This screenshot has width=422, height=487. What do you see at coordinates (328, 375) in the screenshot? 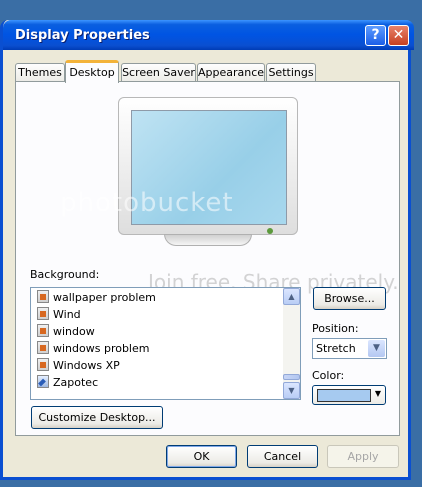
I see `color-label: Color:` at bounding box center [328, 375].